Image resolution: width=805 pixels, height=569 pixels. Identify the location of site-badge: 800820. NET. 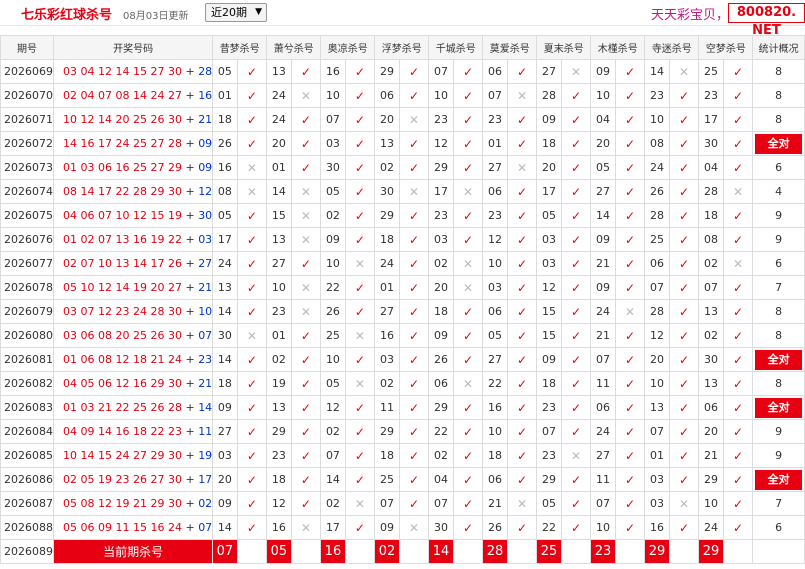
(766, 20).